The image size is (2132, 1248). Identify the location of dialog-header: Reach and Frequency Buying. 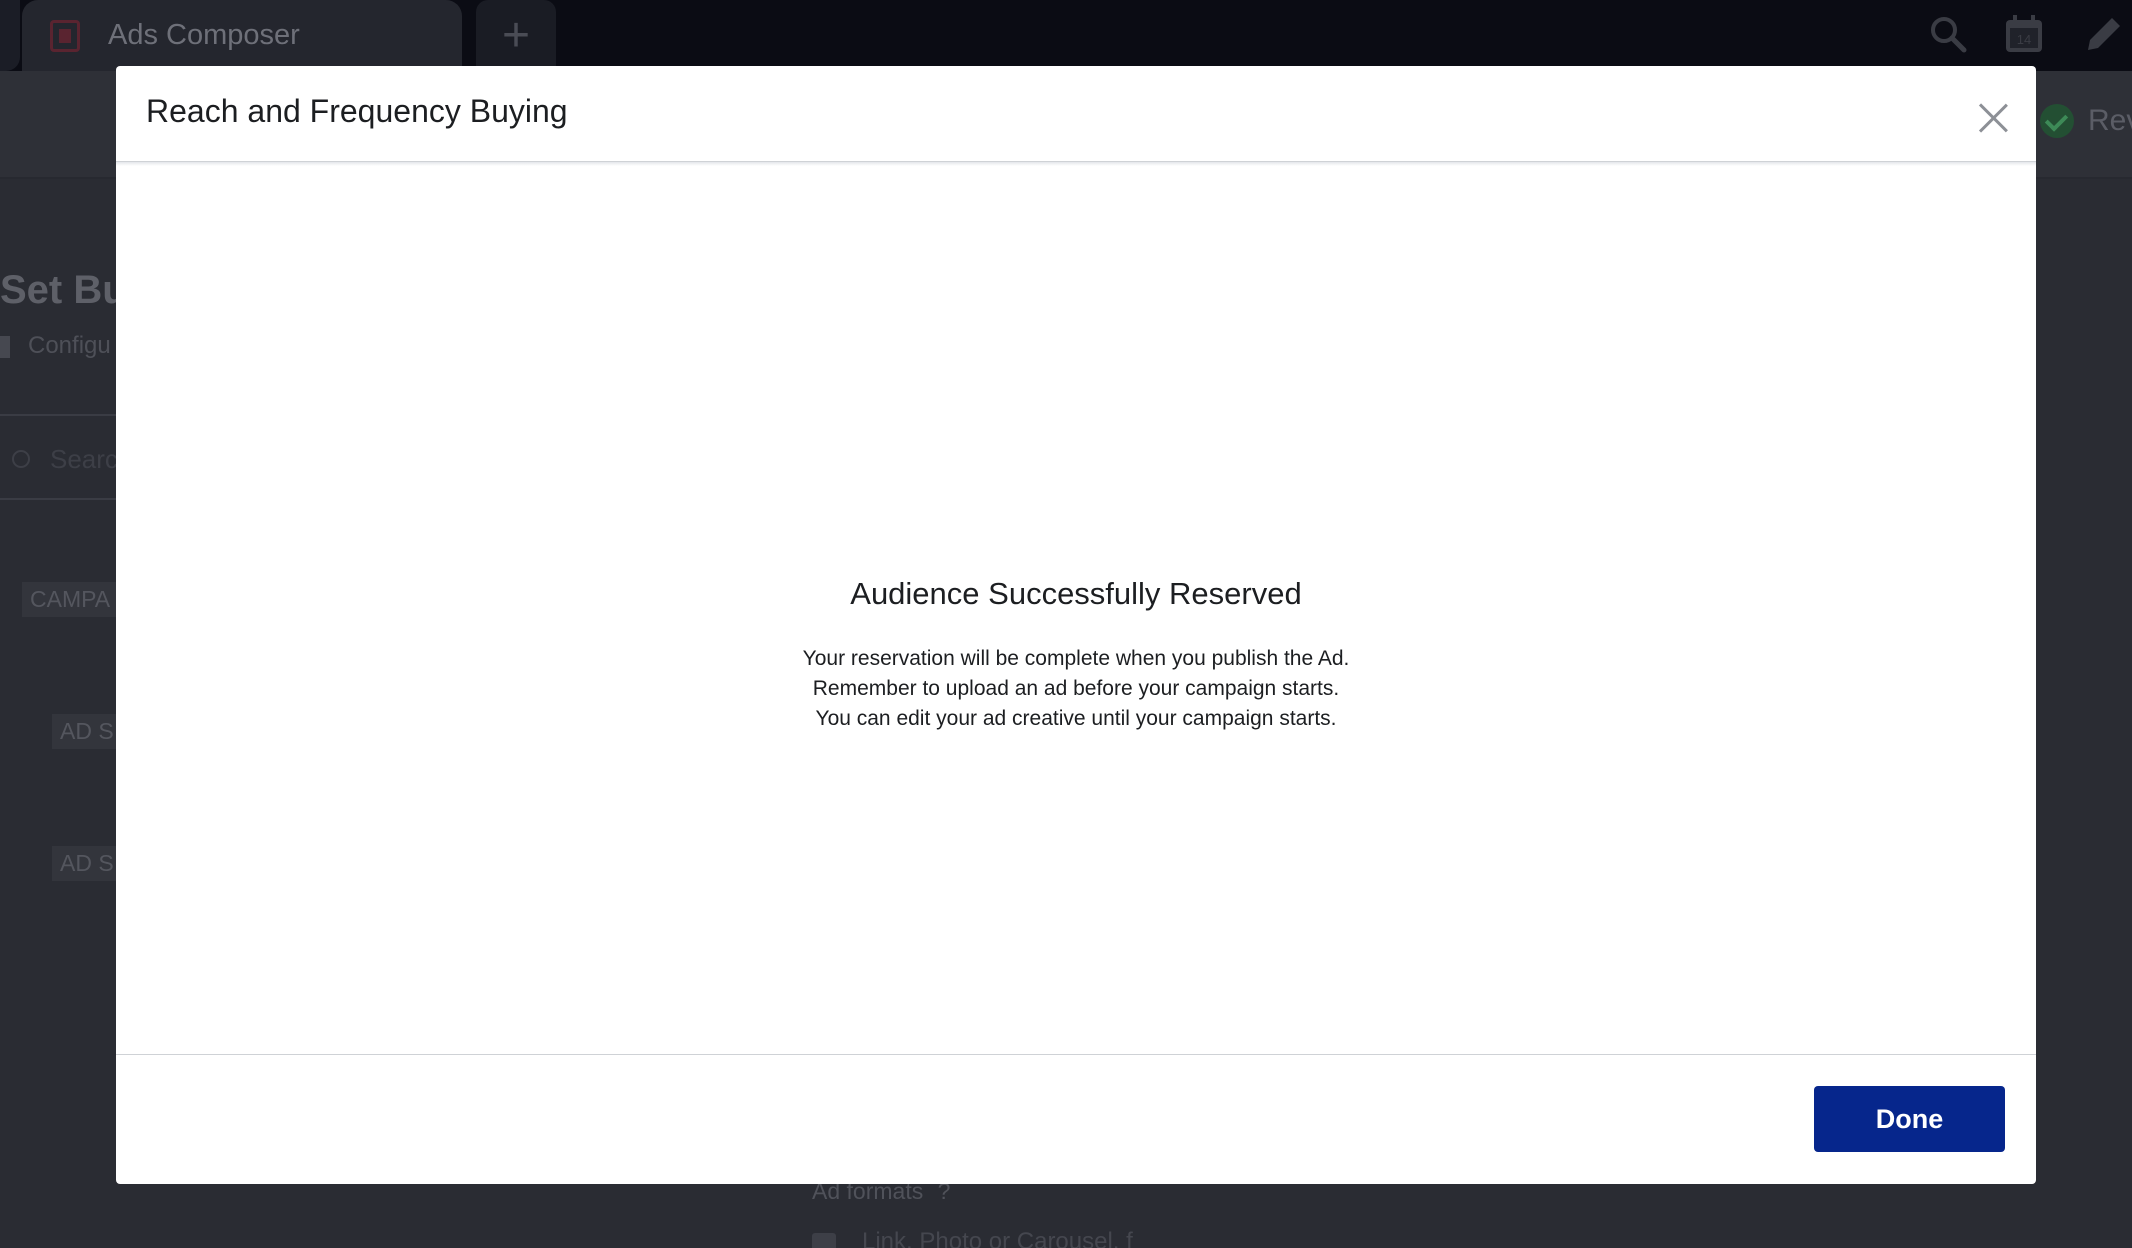
(1076, 114).